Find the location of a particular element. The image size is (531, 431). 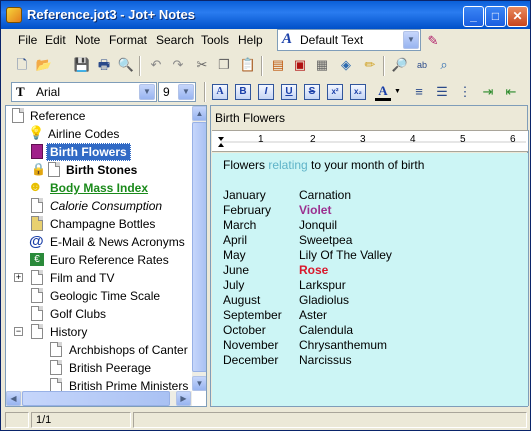

font-size-value: 9 is located at coordinates (166, 92).